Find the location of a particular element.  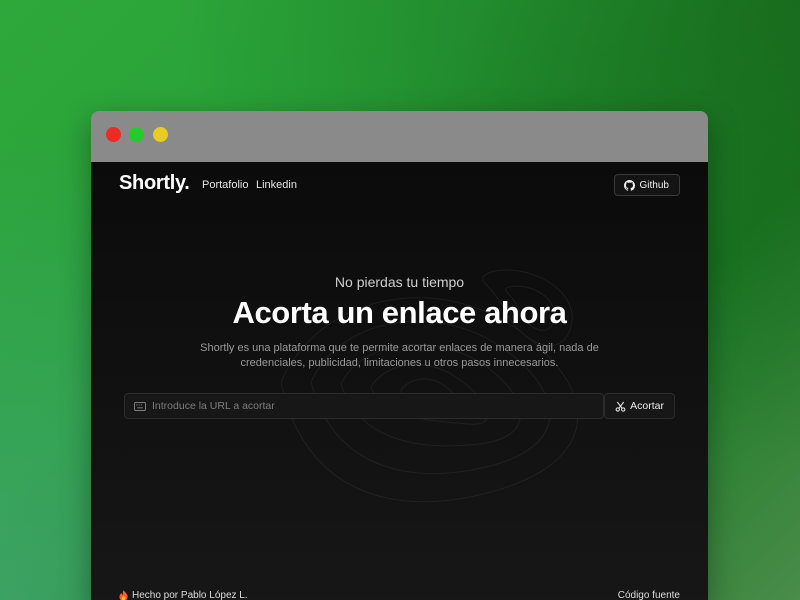

footer-credit: Hecho por Pablo López L. is located at coordinates (183, 595).